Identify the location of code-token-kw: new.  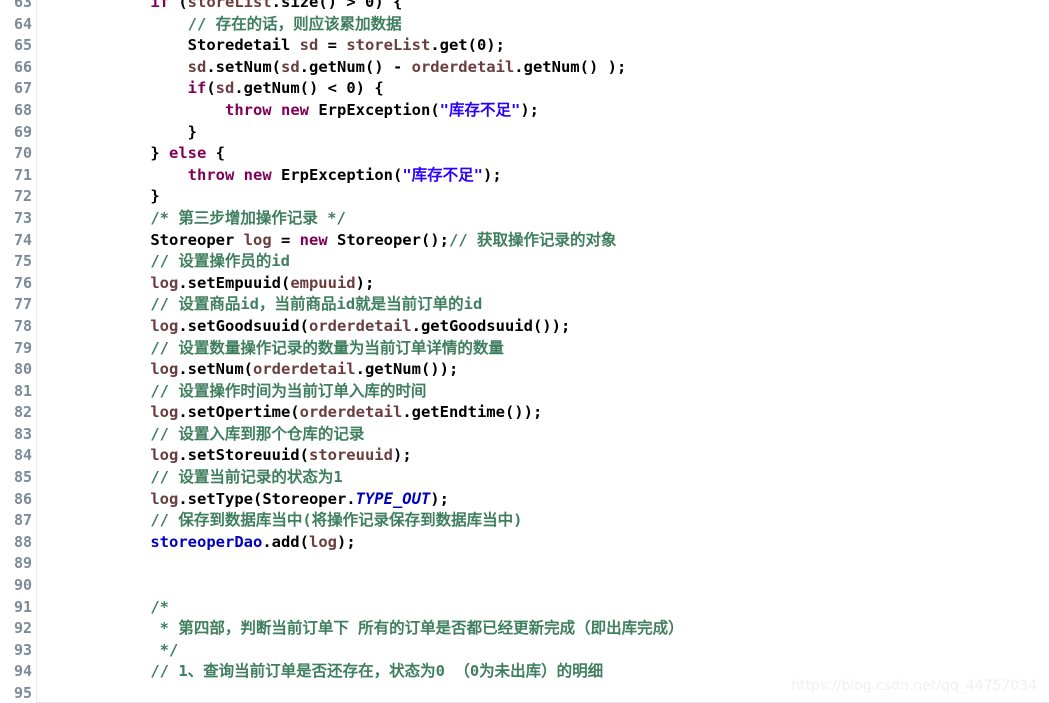
(313, 239).